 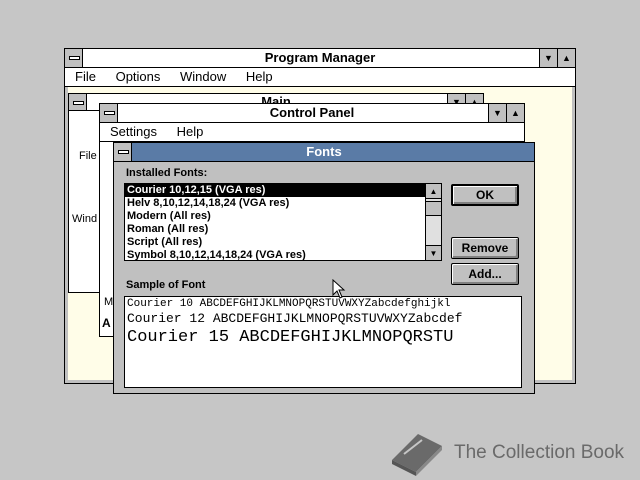 I want to click on control-panel-system-menu-icon, so click(x=109, y=113).